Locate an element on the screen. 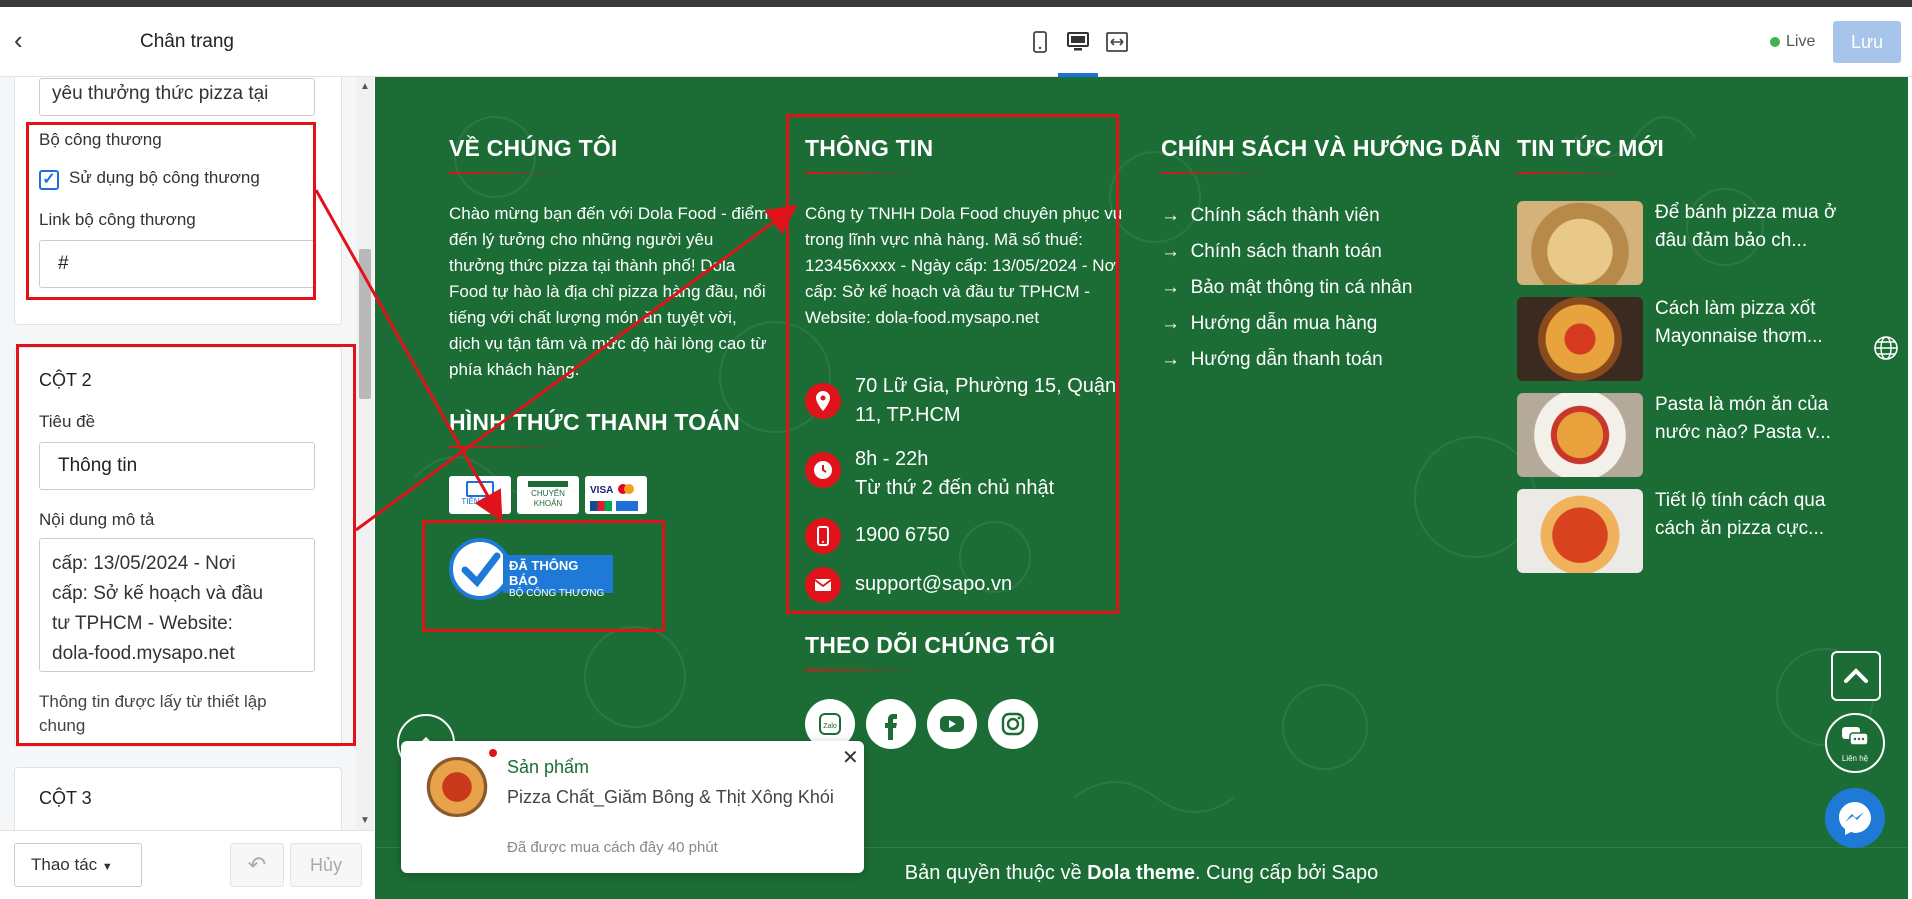 Image resolution: width=1912 pixels, height=899 pixels. news-thumbnail-pasta is located at coordinates (1580, 435).